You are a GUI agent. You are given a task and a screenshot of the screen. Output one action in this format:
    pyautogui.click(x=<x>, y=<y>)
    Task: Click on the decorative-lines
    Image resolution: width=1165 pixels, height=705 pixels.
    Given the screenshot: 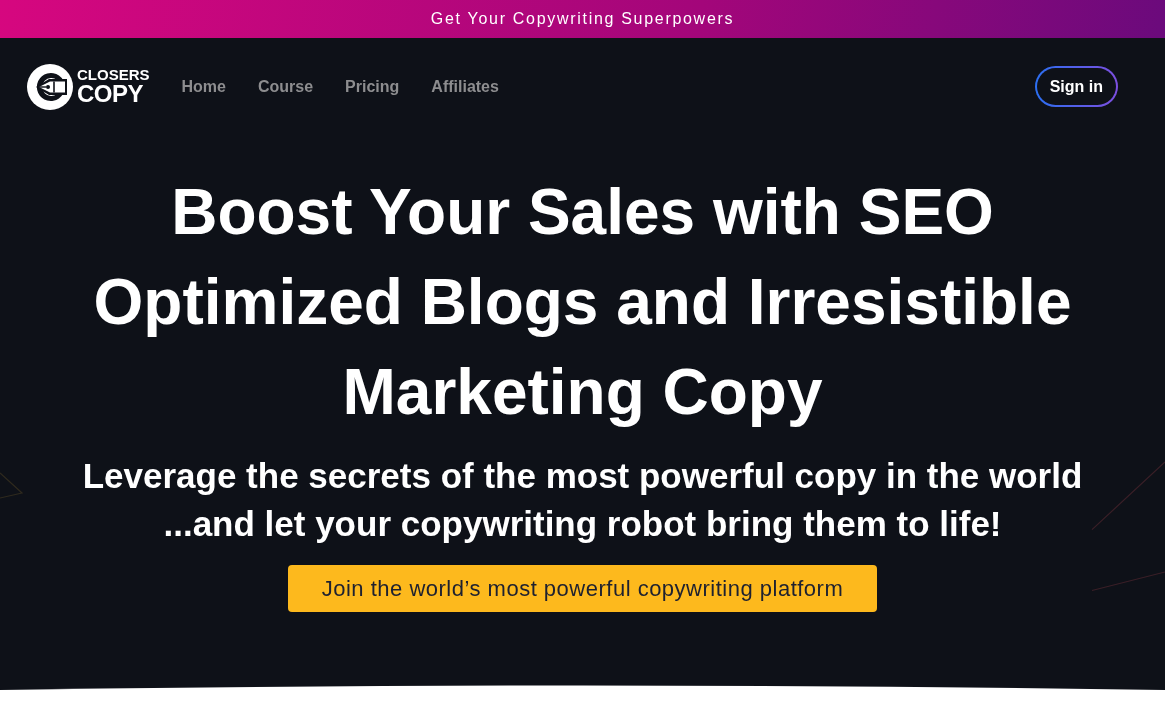 What is the action you would take?
    pyautogui.click(x=12, y=485)
    